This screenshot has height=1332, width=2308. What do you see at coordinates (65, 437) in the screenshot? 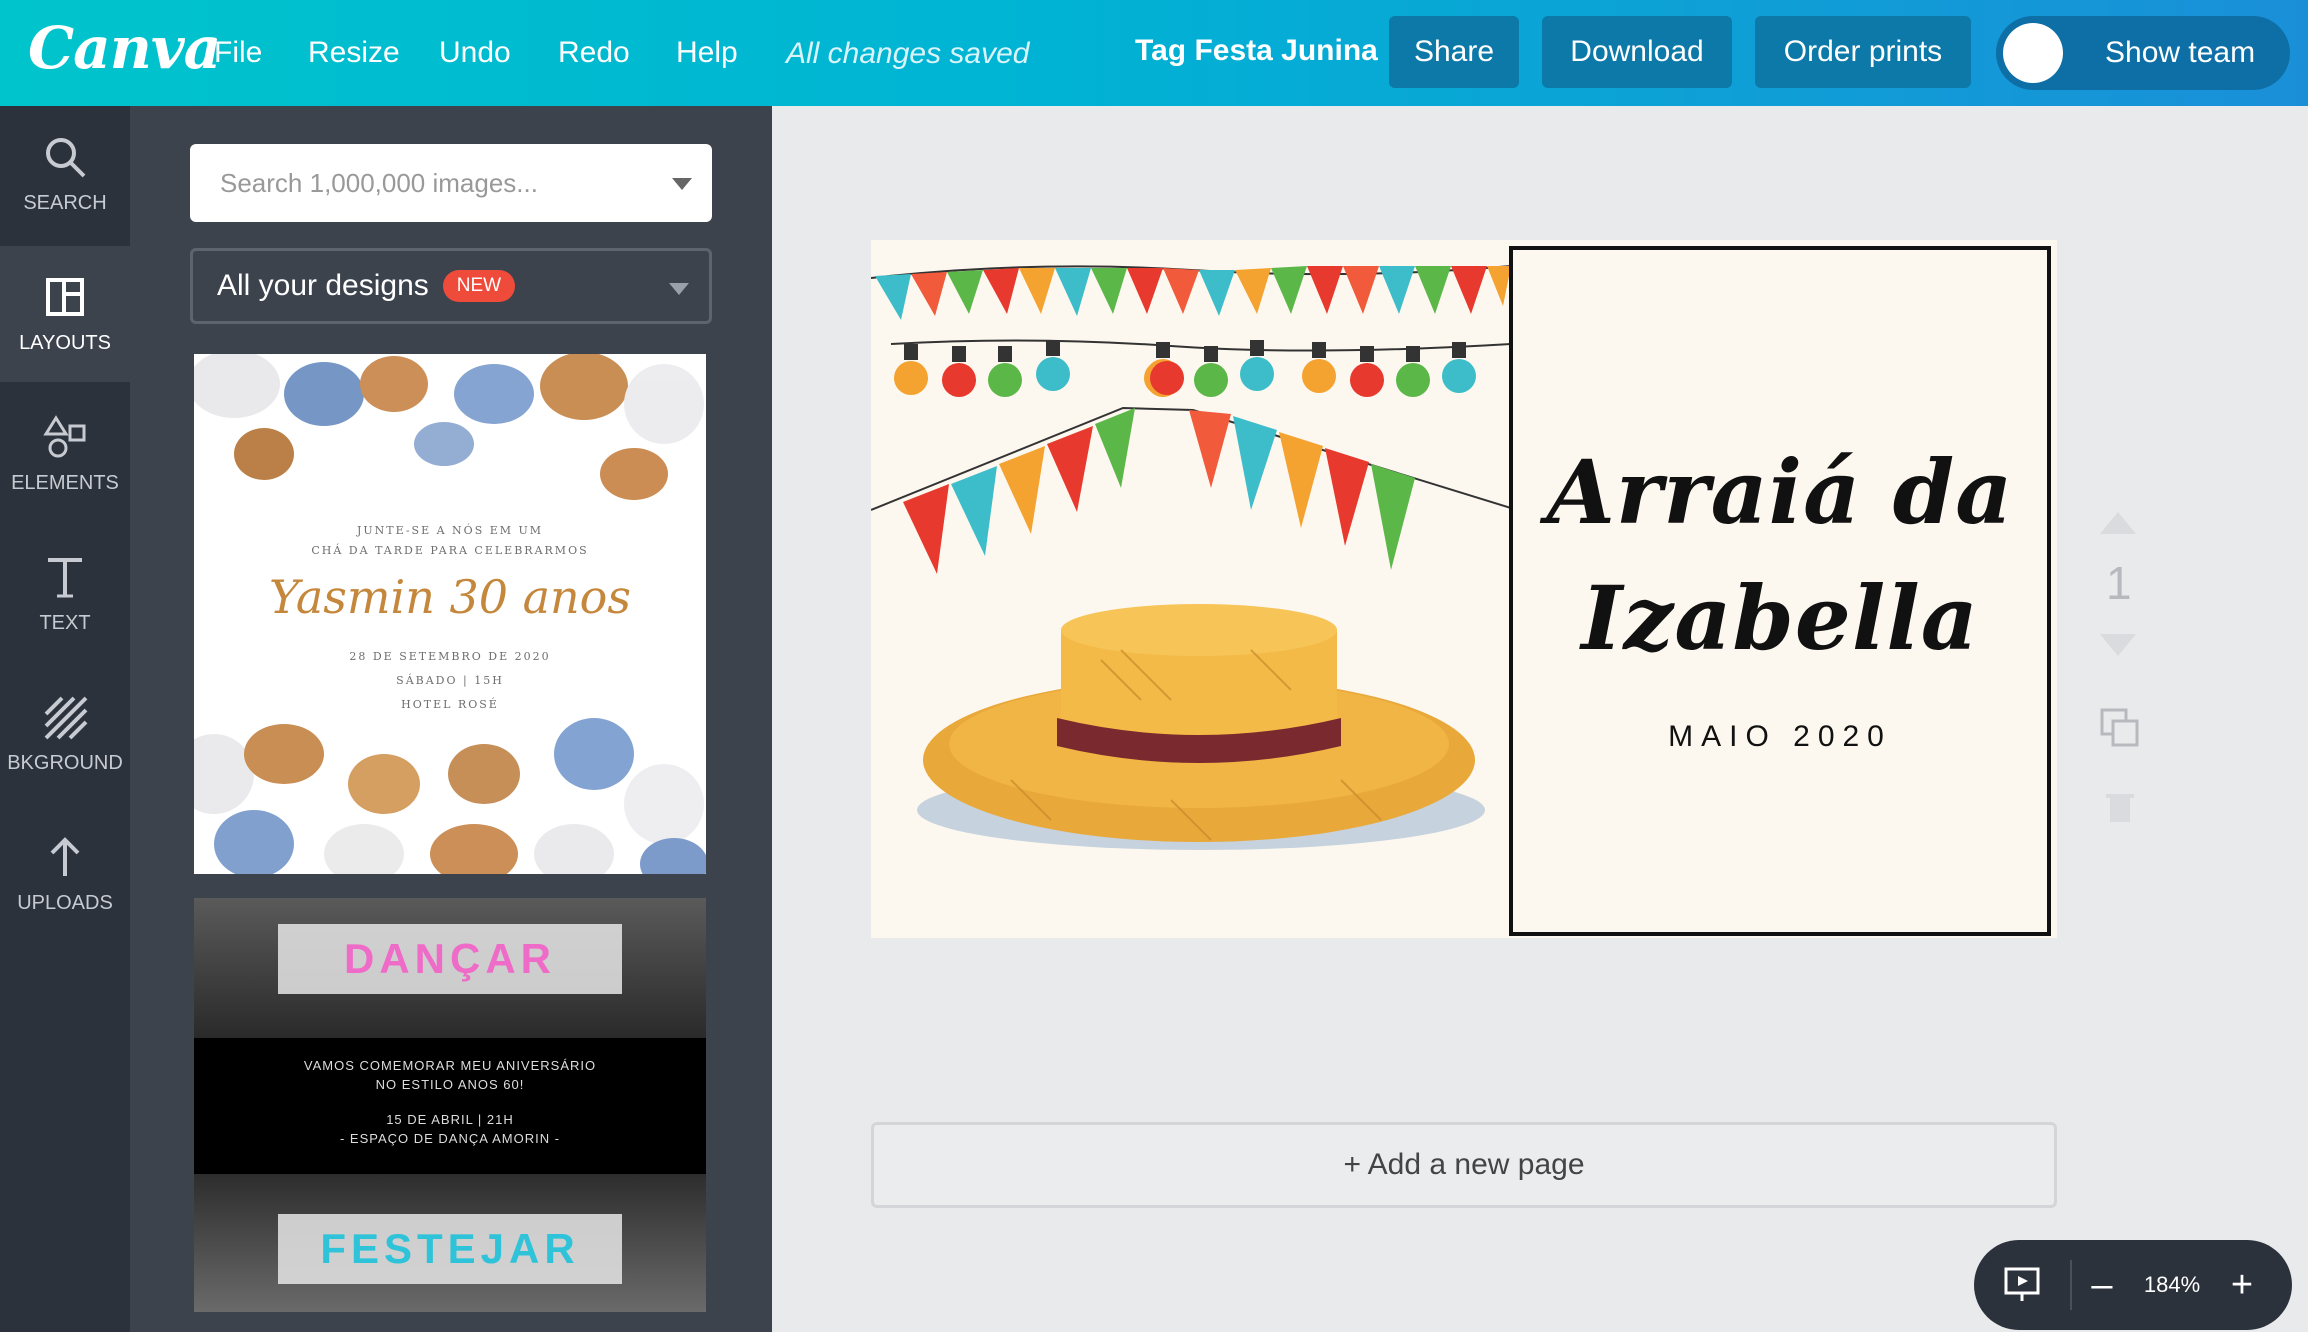
I see `shapes-icon` at bounding box center [65, 437].